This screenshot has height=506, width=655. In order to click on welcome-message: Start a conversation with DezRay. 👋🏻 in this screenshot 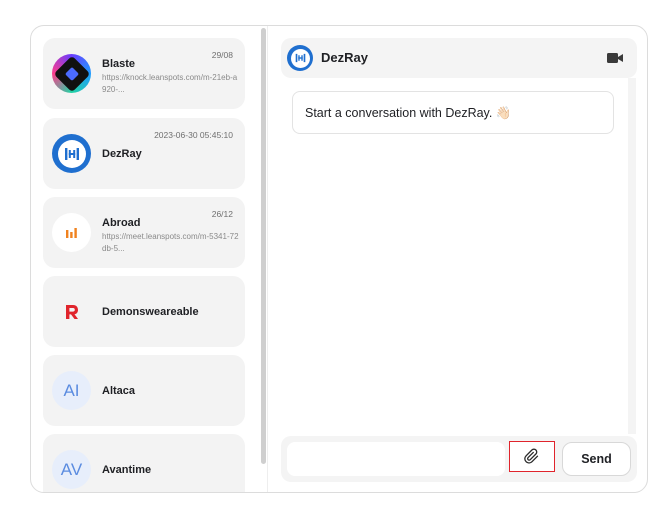, I will do `click(453, 112)`.